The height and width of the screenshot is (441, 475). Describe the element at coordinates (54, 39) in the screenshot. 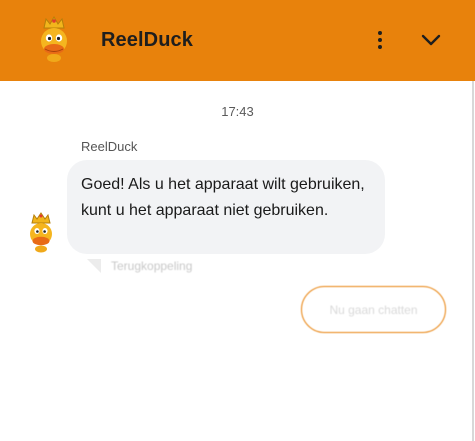

I see `duck-logo` at that location.